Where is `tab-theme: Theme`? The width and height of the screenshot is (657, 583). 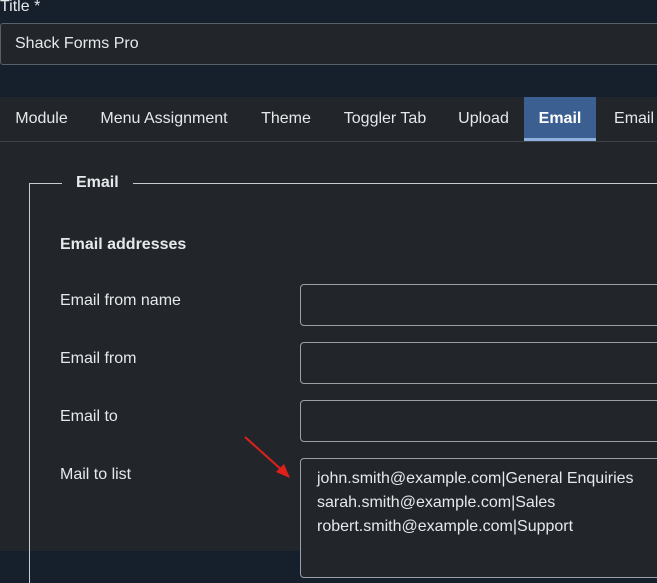
tab-theme: Theme is located at coordinates (286, 119).